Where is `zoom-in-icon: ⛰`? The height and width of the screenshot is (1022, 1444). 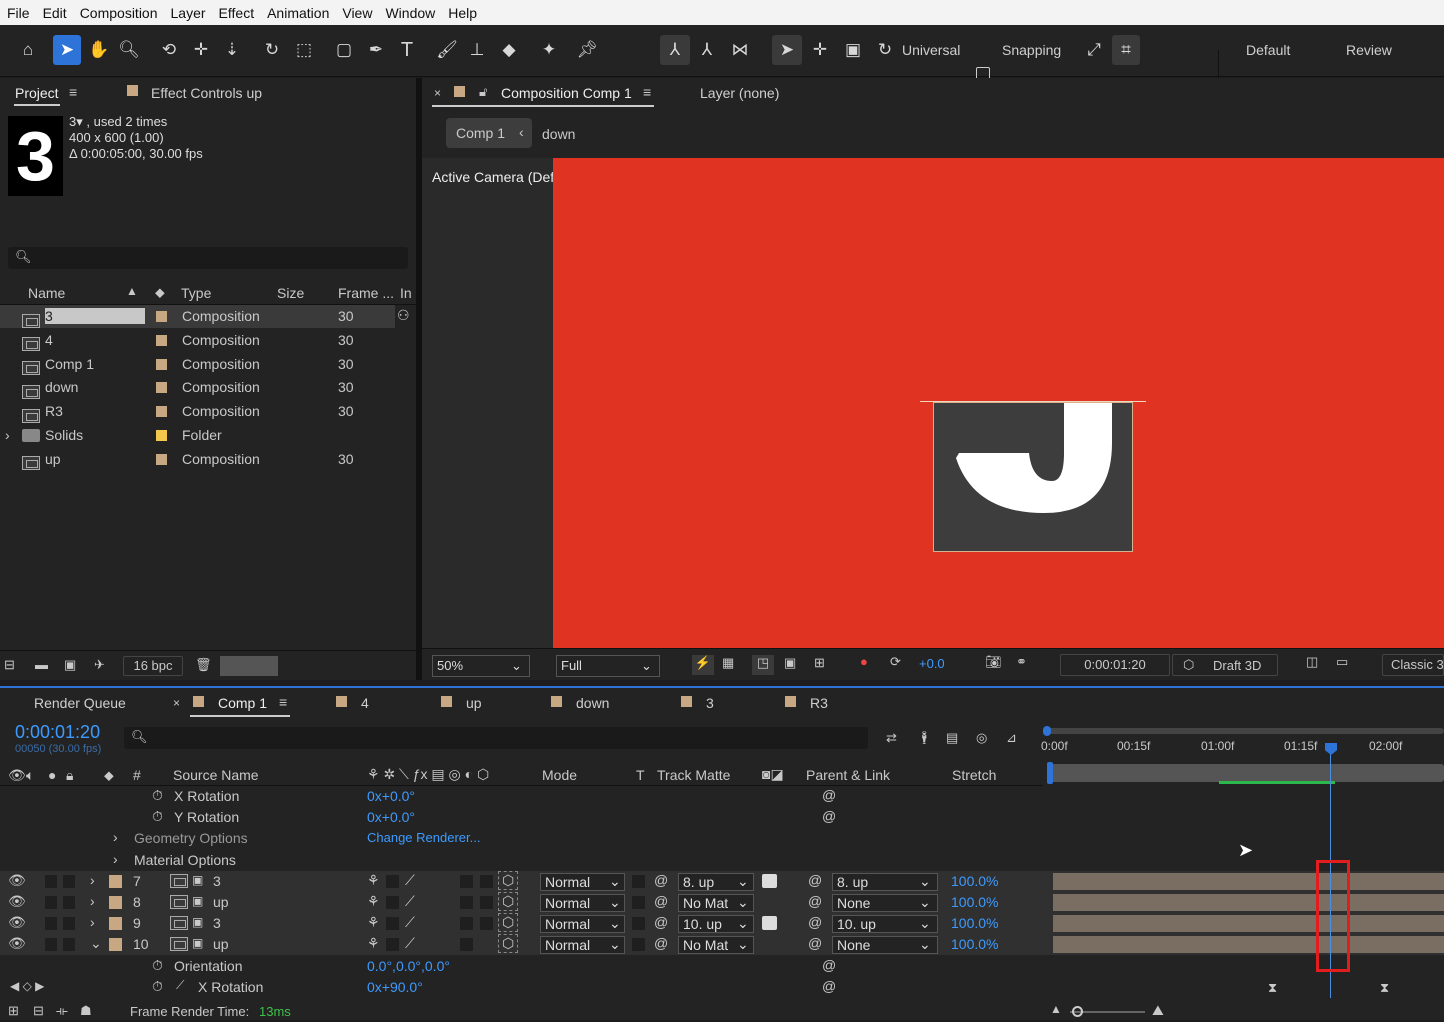
zoom-in-icon: ⛰ is located at coordinates (1158, 1010).